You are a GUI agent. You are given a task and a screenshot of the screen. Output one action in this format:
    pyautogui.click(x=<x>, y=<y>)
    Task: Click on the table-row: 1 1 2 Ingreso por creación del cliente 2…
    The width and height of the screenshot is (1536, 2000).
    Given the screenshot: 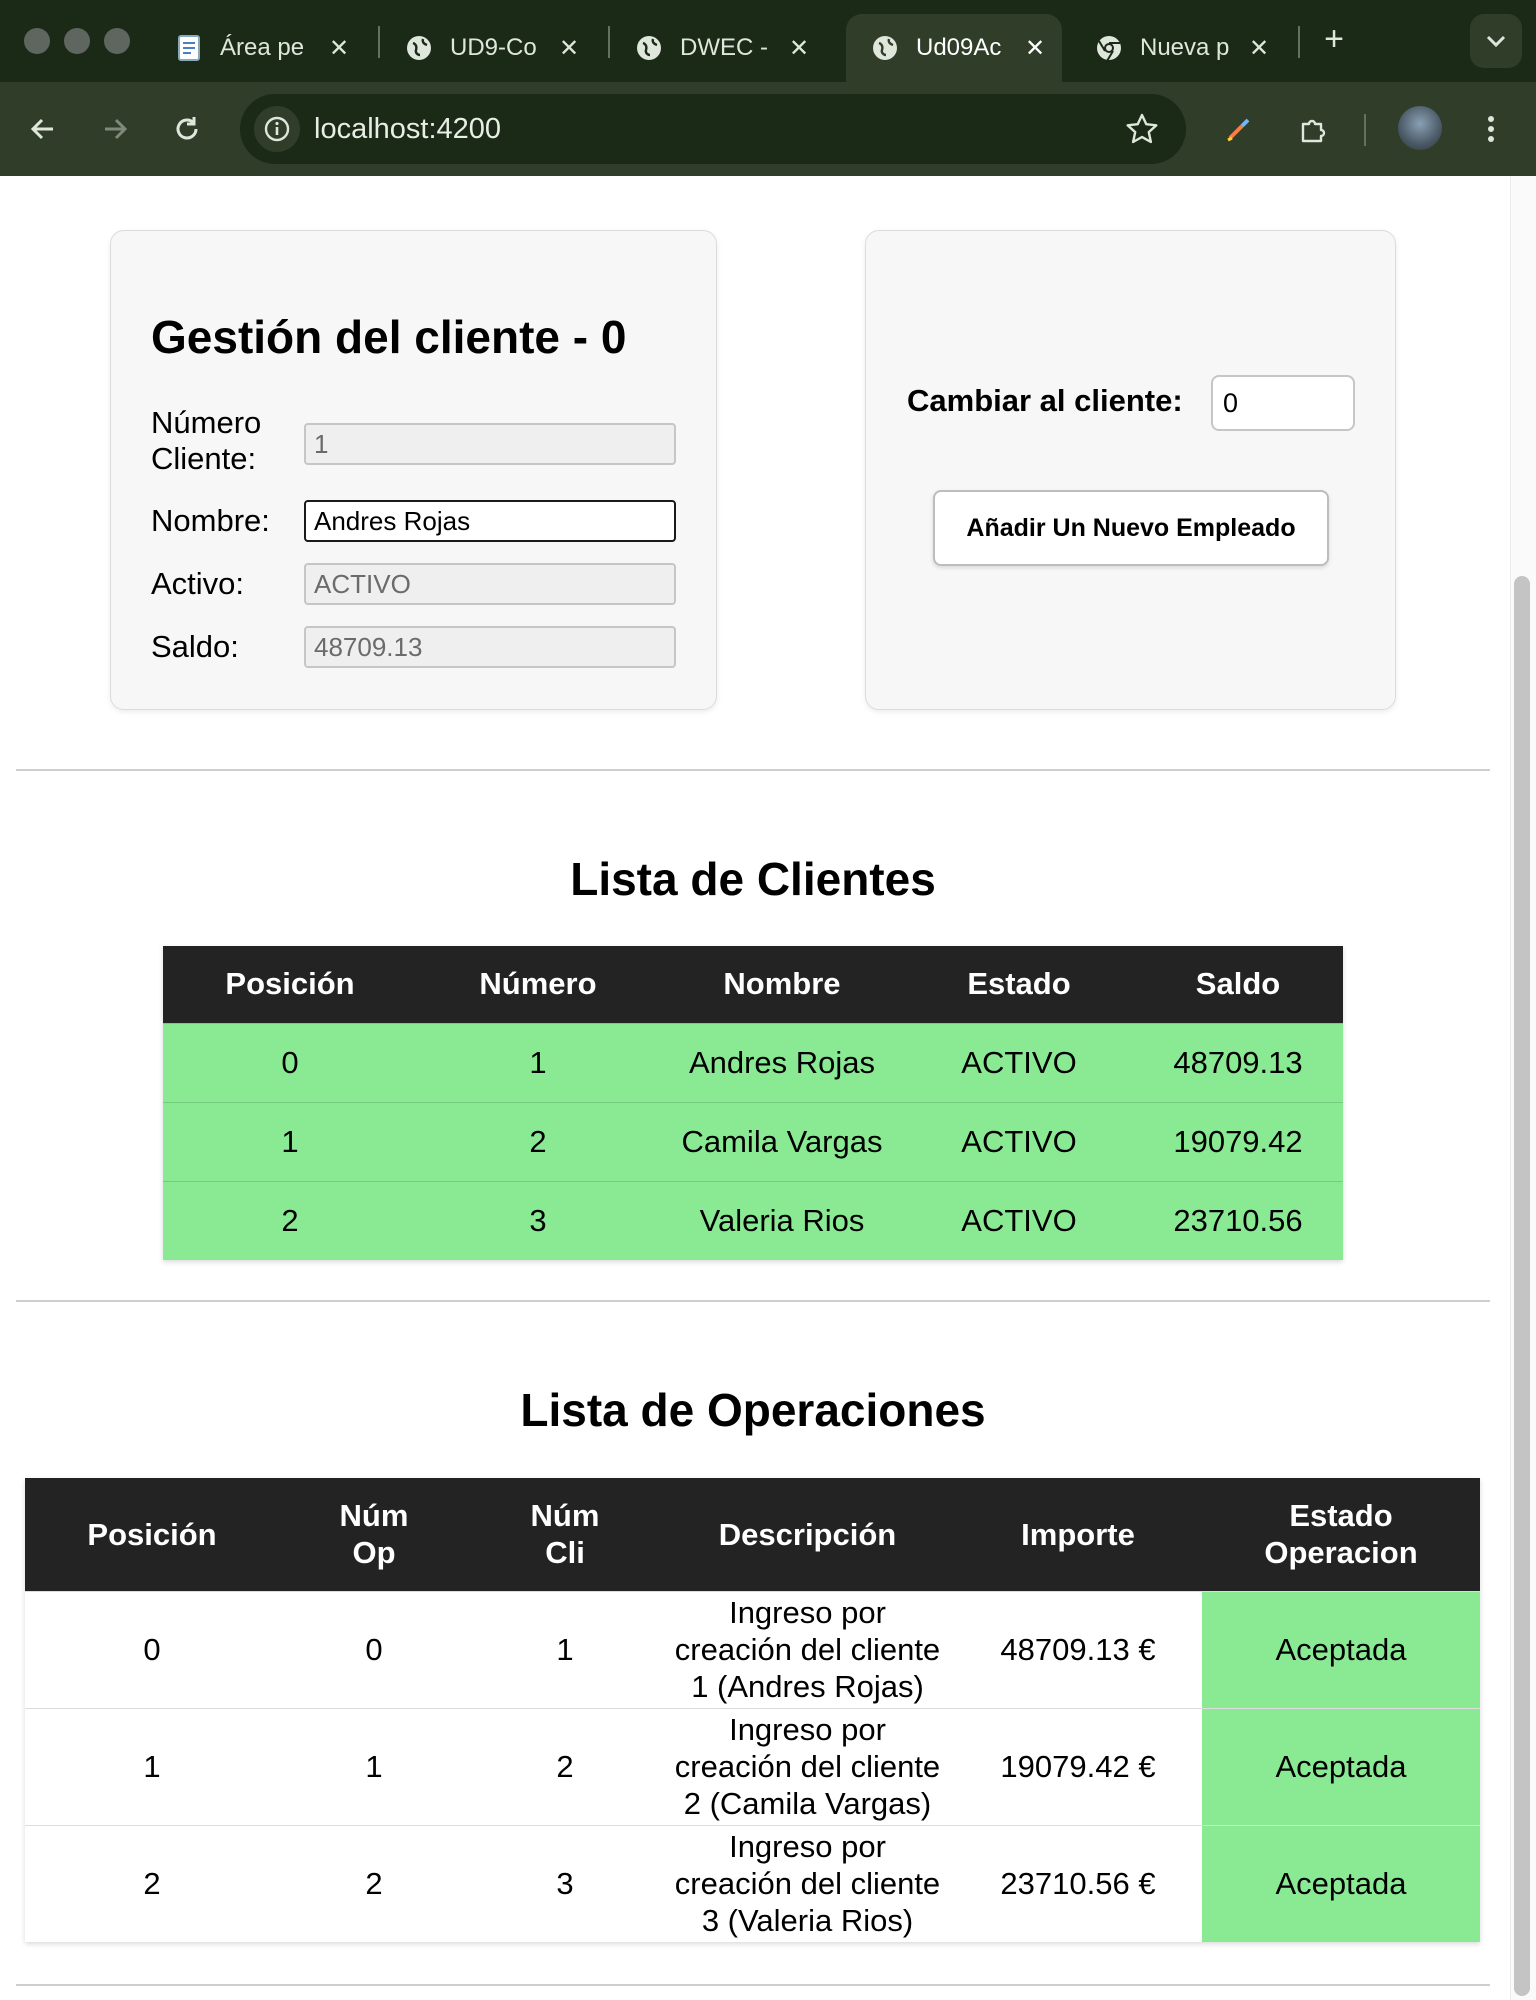 What is the action you would take?
    pyautogui.click(x=752, y=1766)
    